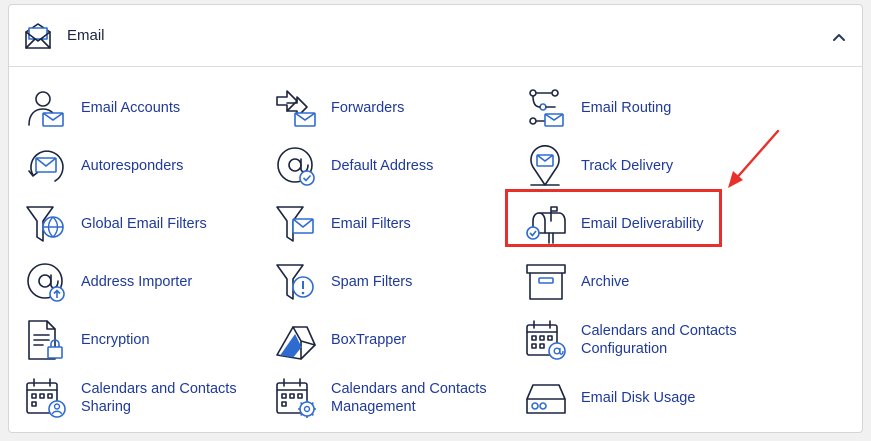 This screenshot has height=441, width=871. I want to click on section-title: Email, so click(86, 35).